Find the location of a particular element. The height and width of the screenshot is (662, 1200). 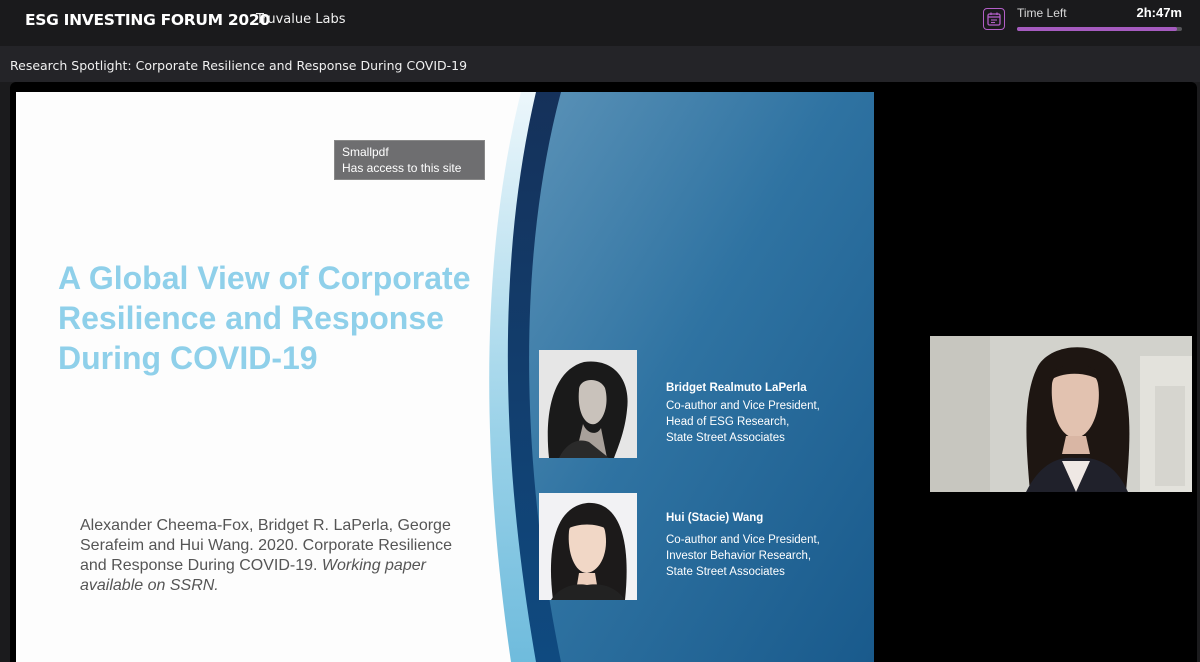

extension-tooltip: Smallpdf Has access to this site is located at coordinates (409, 160).